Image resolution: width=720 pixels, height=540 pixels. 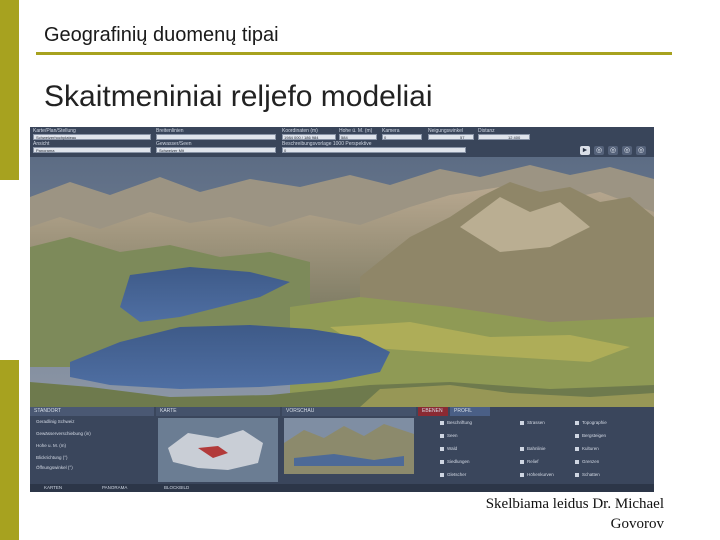 I want to click on layer-label: Beschriftung, so click(x=460, y=422).